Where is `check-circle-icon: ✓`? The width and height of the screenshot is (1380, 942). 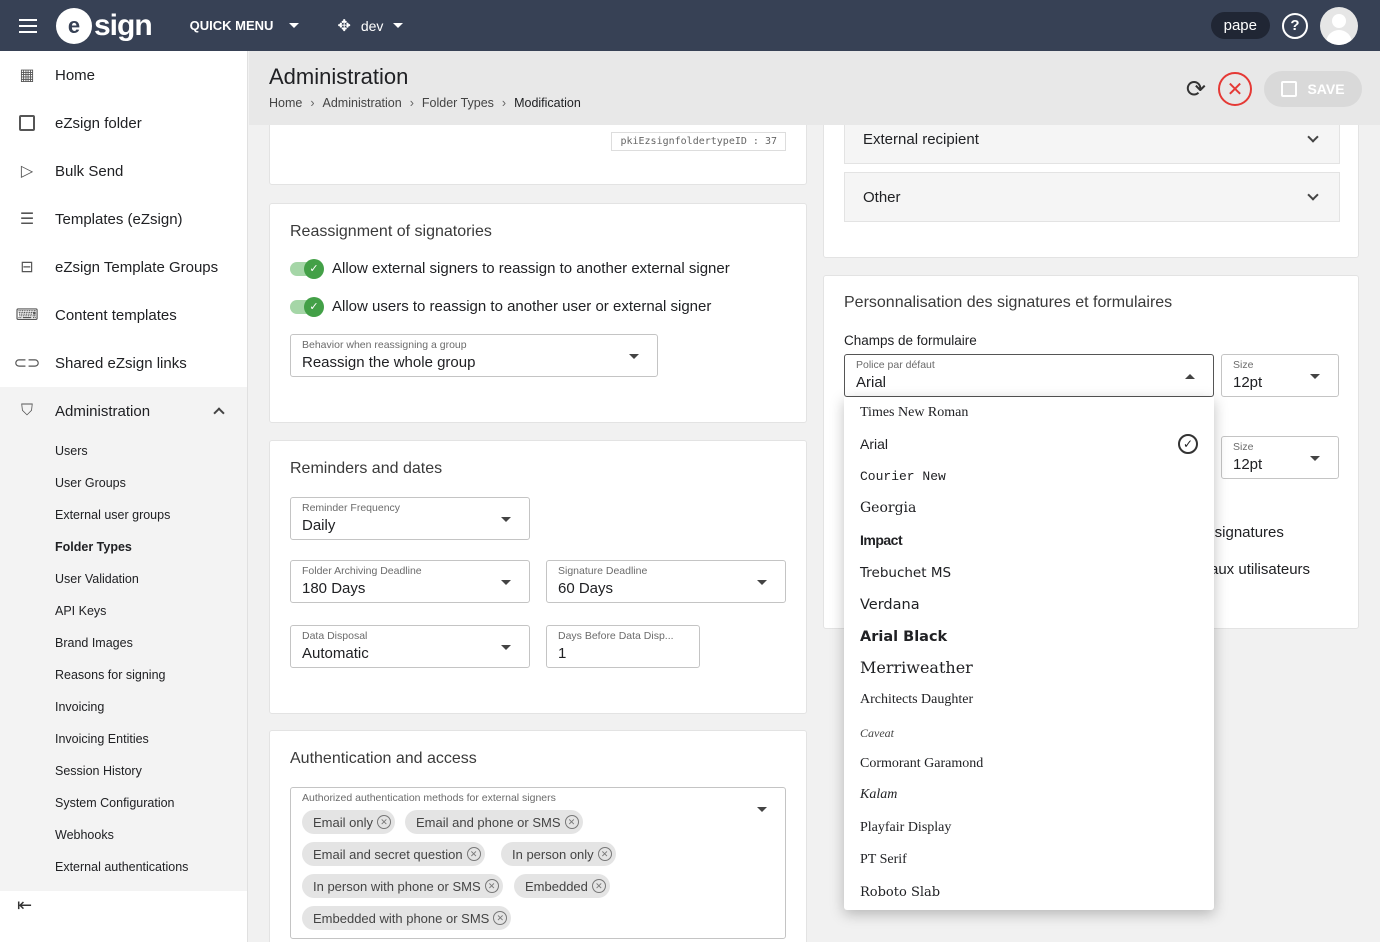
check-circle-icon: ✓ is located at coordinates (1188, 444).